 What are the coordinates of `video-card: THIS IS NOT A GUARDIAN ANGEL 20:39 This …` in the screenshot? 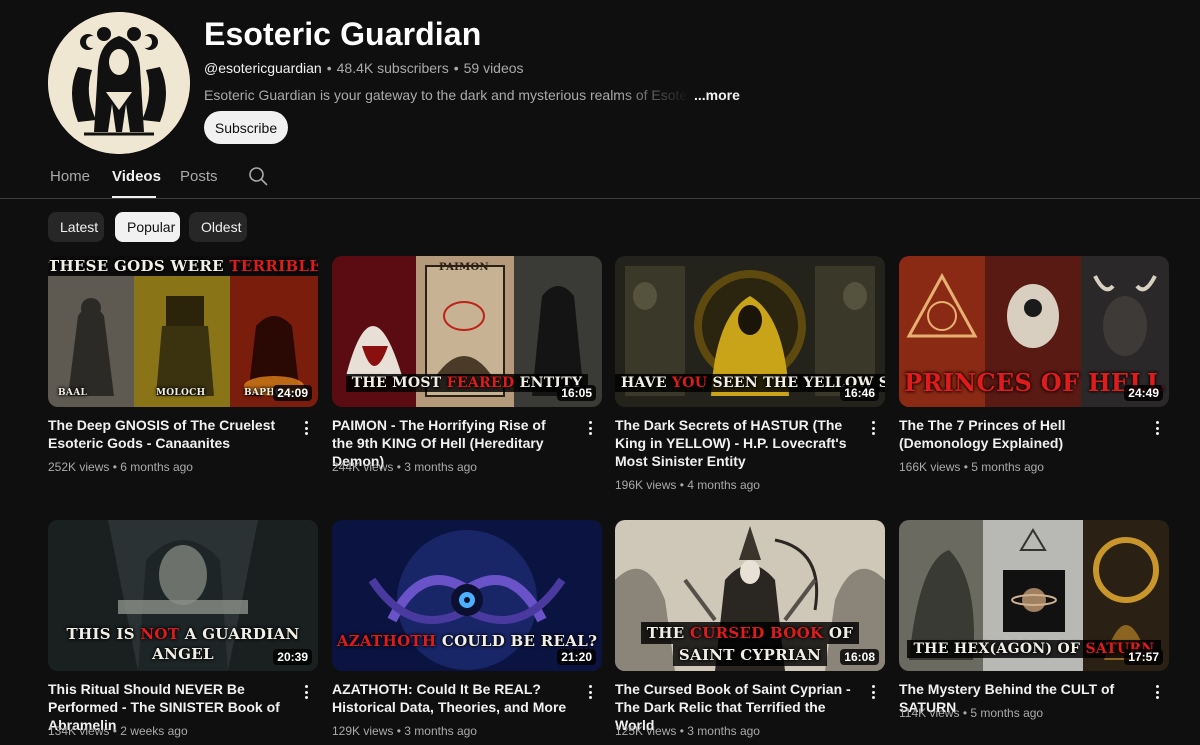 It's located at (183, 629).